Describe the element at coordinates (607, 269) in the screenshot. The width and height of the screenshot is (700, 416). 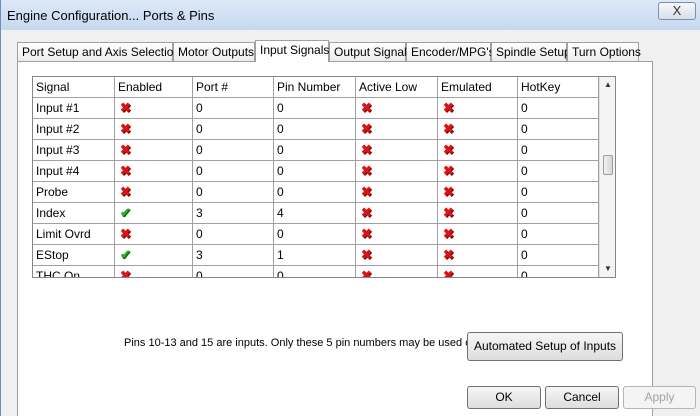
I see `scroll-down-icon: ▼` at that location.